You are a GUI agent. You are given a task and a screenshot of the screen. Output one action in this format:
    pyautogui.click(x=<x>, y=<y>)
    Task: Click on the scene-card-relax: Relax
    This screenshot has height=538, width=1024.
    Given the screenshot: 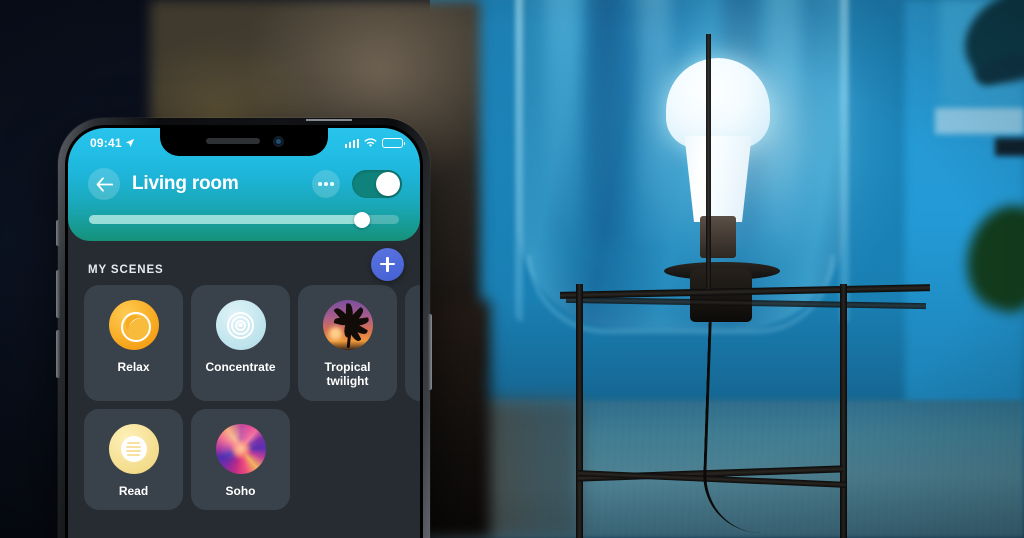 What is the action you would take?
    pyautogui.click(x=133, y=343)
    